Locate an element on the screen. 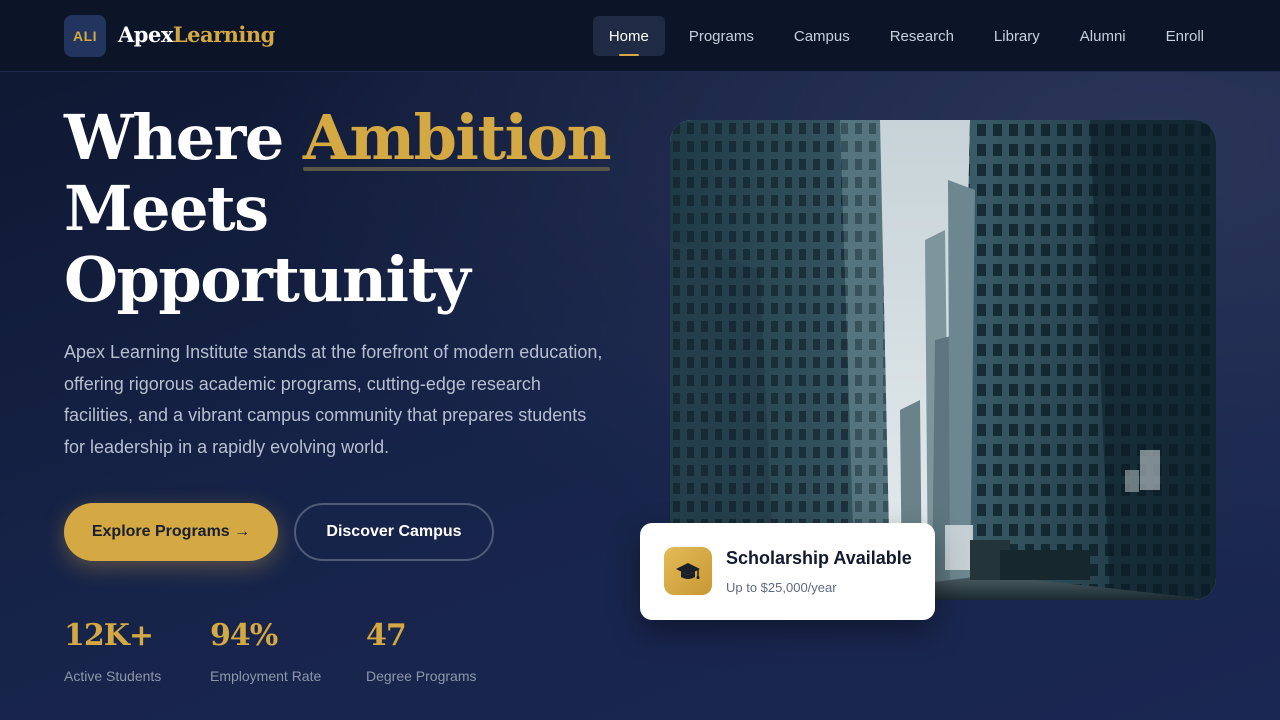 The height and width of the screenshot is (720, 1280). stat-label: Degree Programs is located at coordinates (421, 676).